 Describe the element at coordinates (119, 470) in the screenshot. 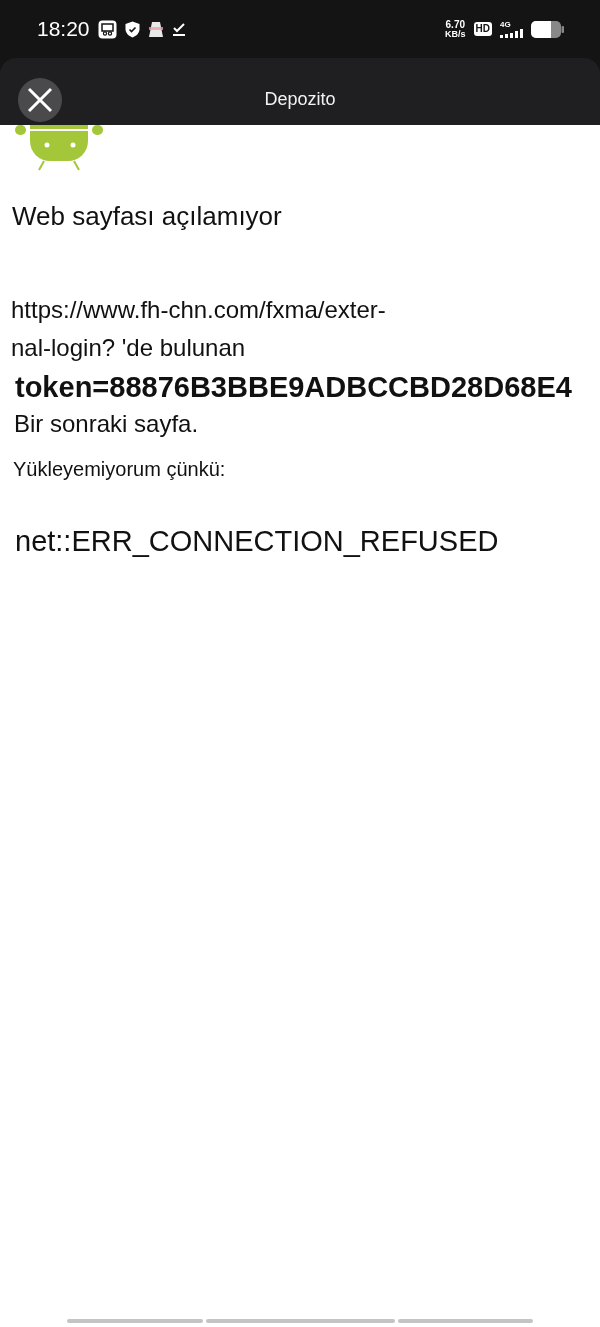

I see `reason-label: Yükleyemiyorum çünkü:` at that location.